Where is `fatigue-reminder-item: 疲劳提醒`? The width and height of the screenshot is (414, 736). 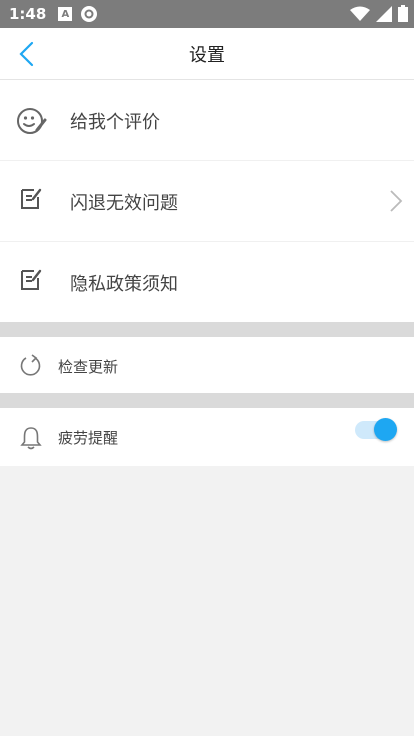 fatigue-reminder-item: 疲劳提醒 is located at coordinates (207, 437).